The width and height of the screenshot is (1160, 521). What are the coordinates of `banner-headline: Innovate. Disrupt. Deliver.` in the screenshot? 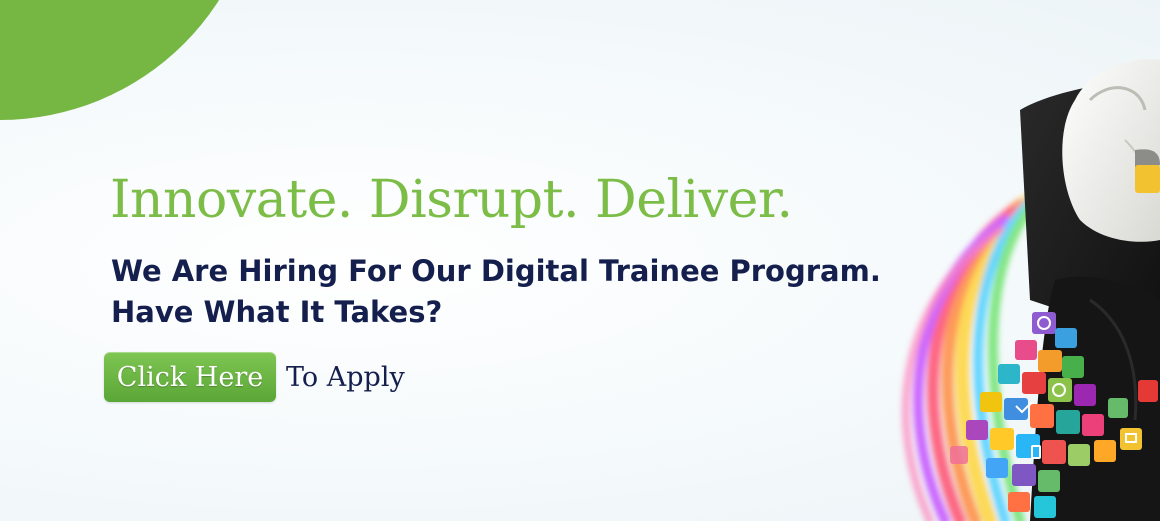 It's located at (451, 200).